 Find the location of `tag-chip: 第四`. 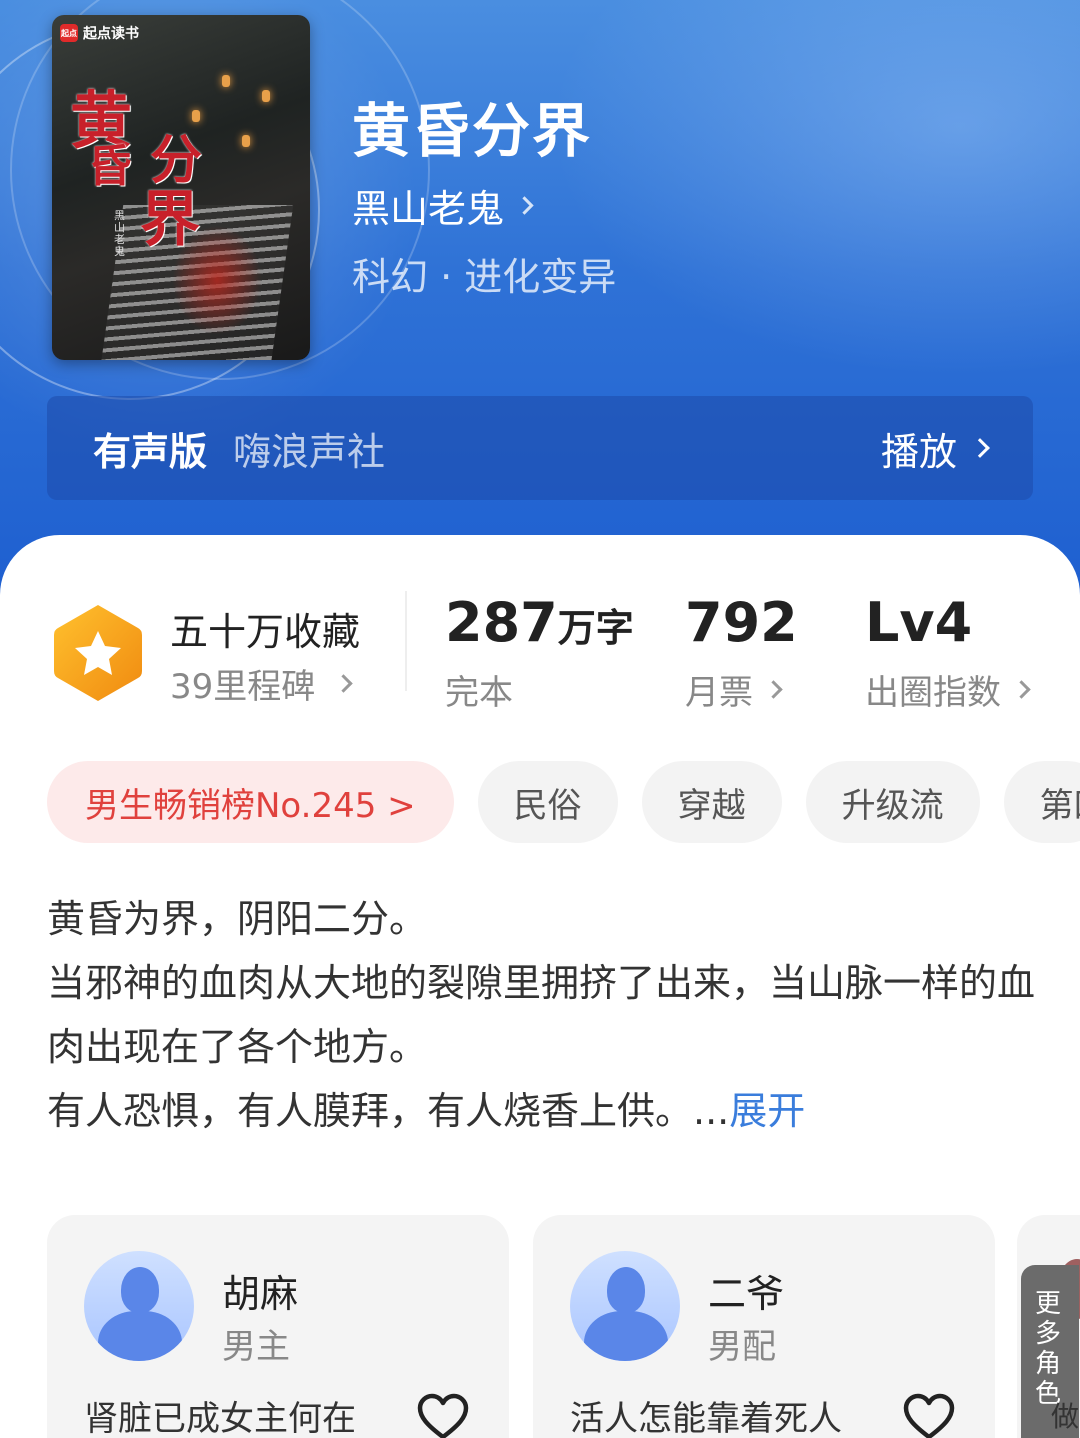

tag-chip: 第四 is located at coordinates (1041, 802).